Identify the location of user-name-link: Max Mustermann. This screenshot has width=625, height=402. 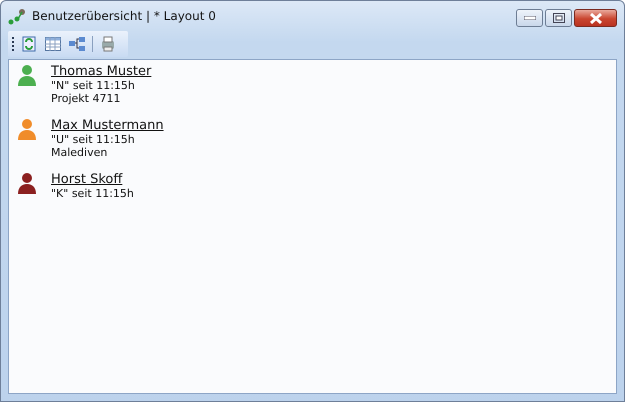
(107, 125).